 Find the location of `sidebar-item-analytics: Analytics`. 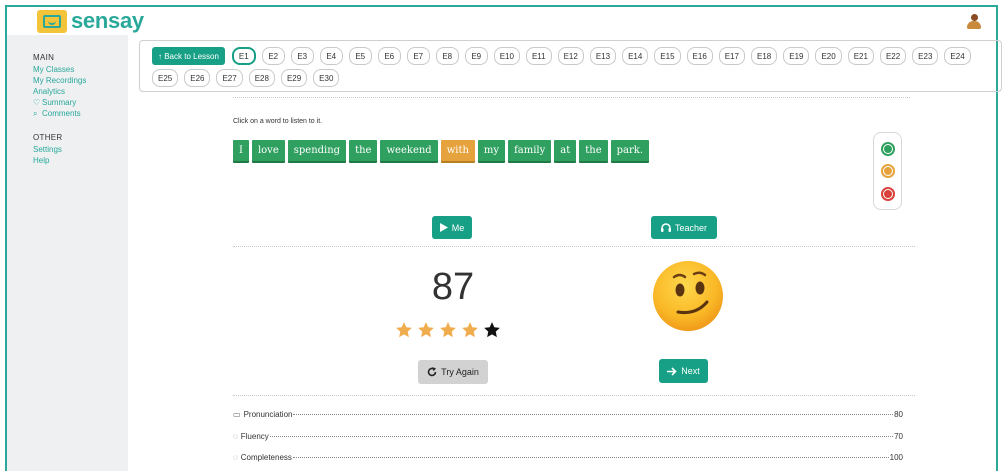

sidebar-item-analytics: Analytics is located at coordinates (80, 91).